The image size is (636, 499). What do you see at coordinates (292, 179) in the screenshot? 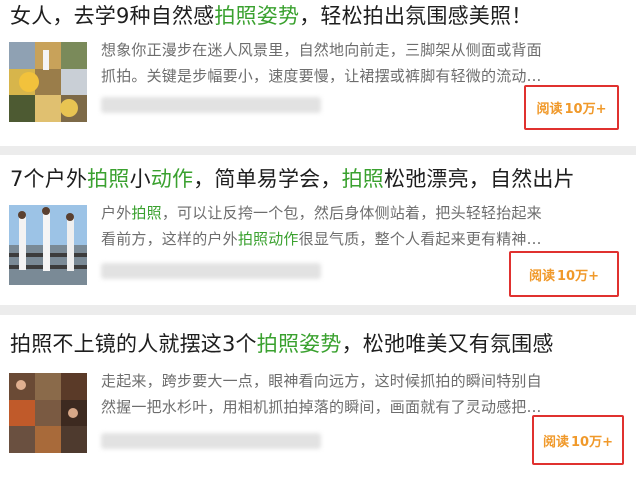
I see `article-title: 7个户外拍照小动作，简单易学会，拍照松弛漂亮，自然出片` at bounding box center [292, 179].